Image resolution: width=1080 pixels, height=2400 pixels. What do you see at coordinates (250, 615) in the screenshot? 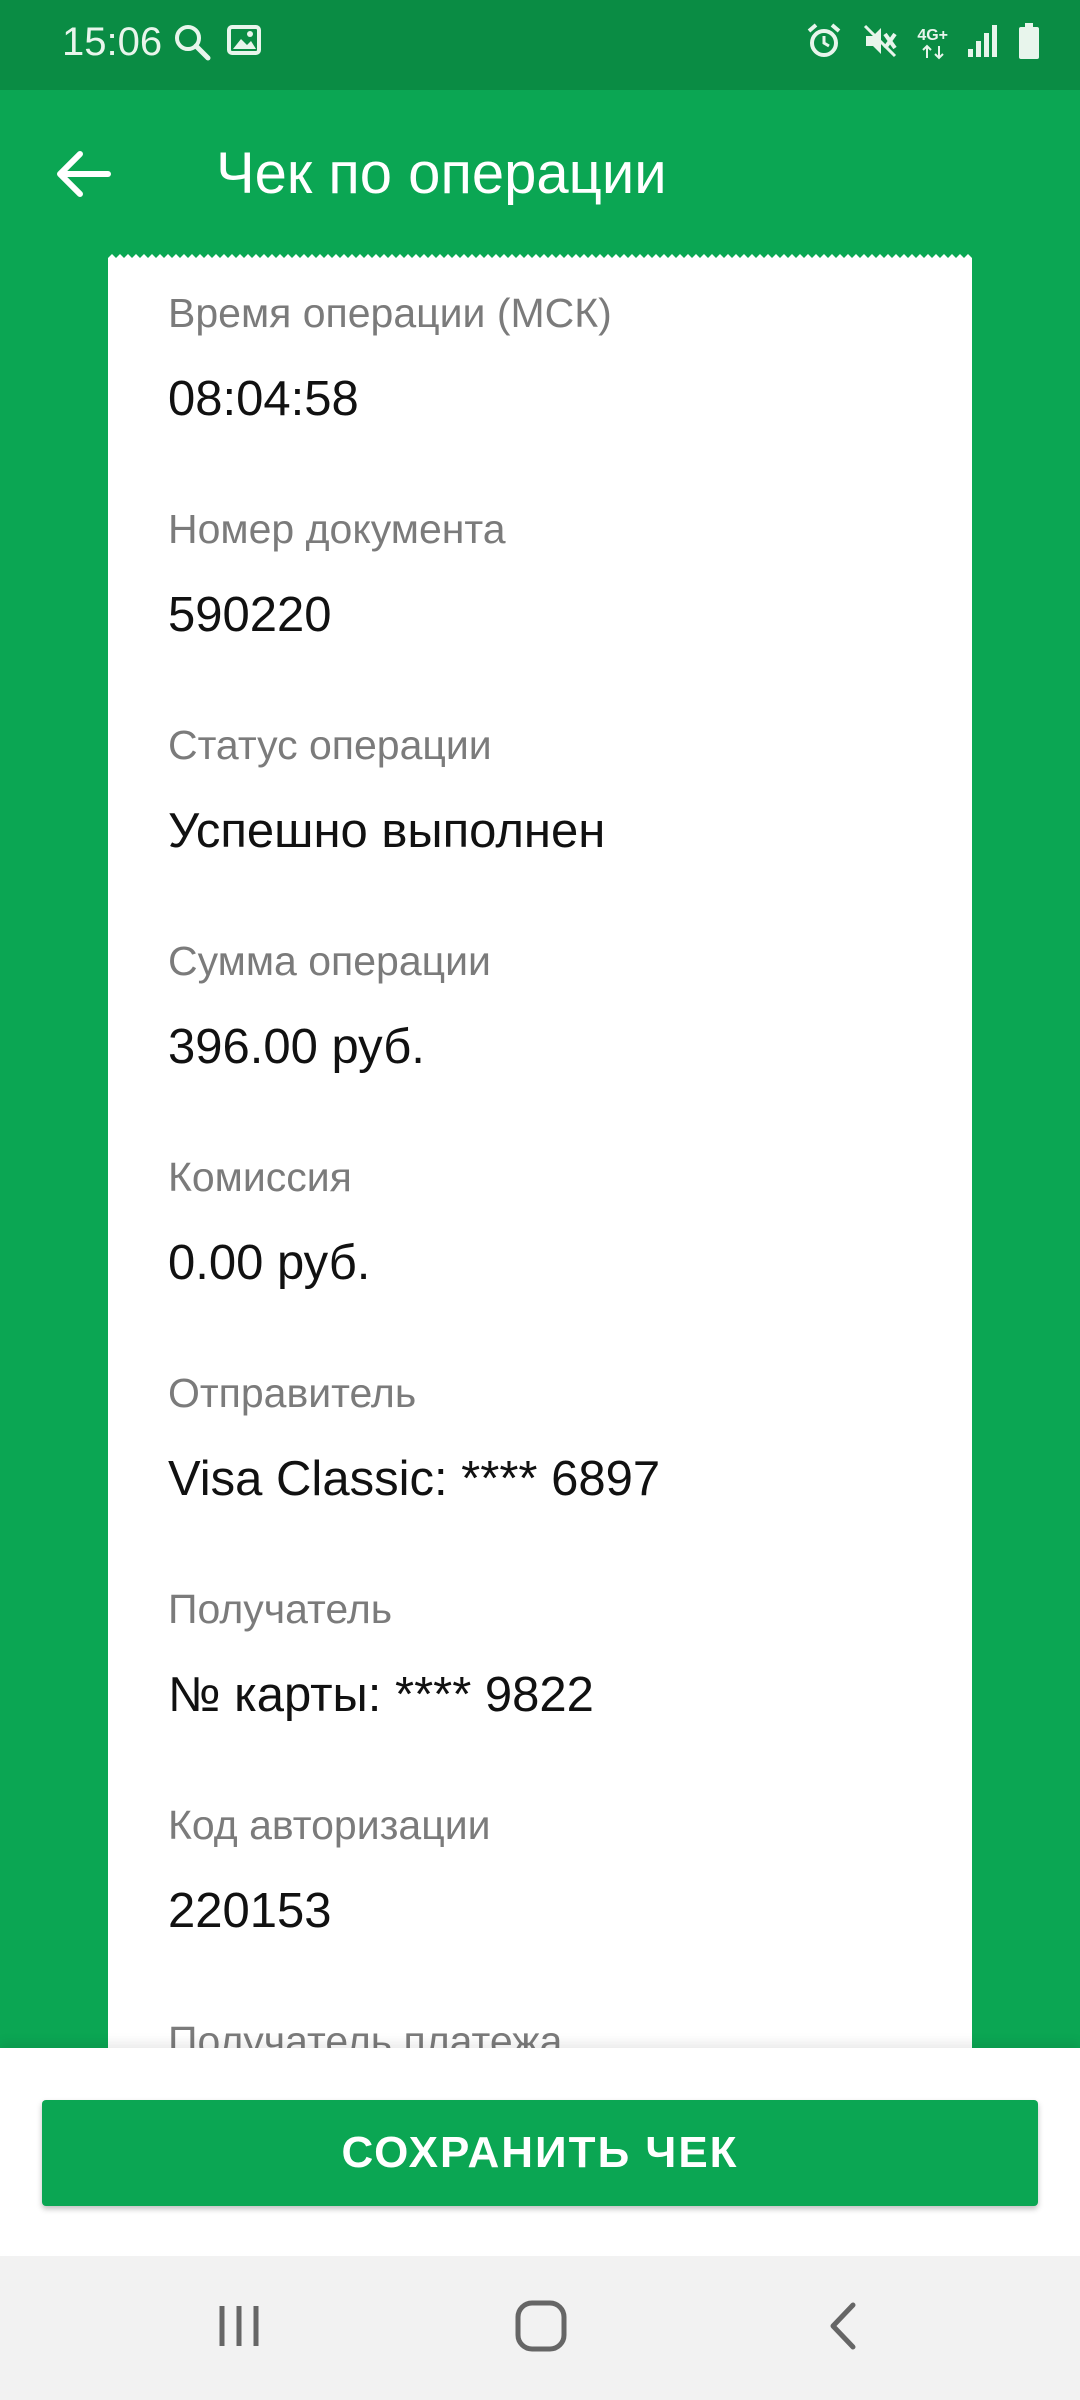
I see `field-value: 590220` at bounding box center [250, 615].